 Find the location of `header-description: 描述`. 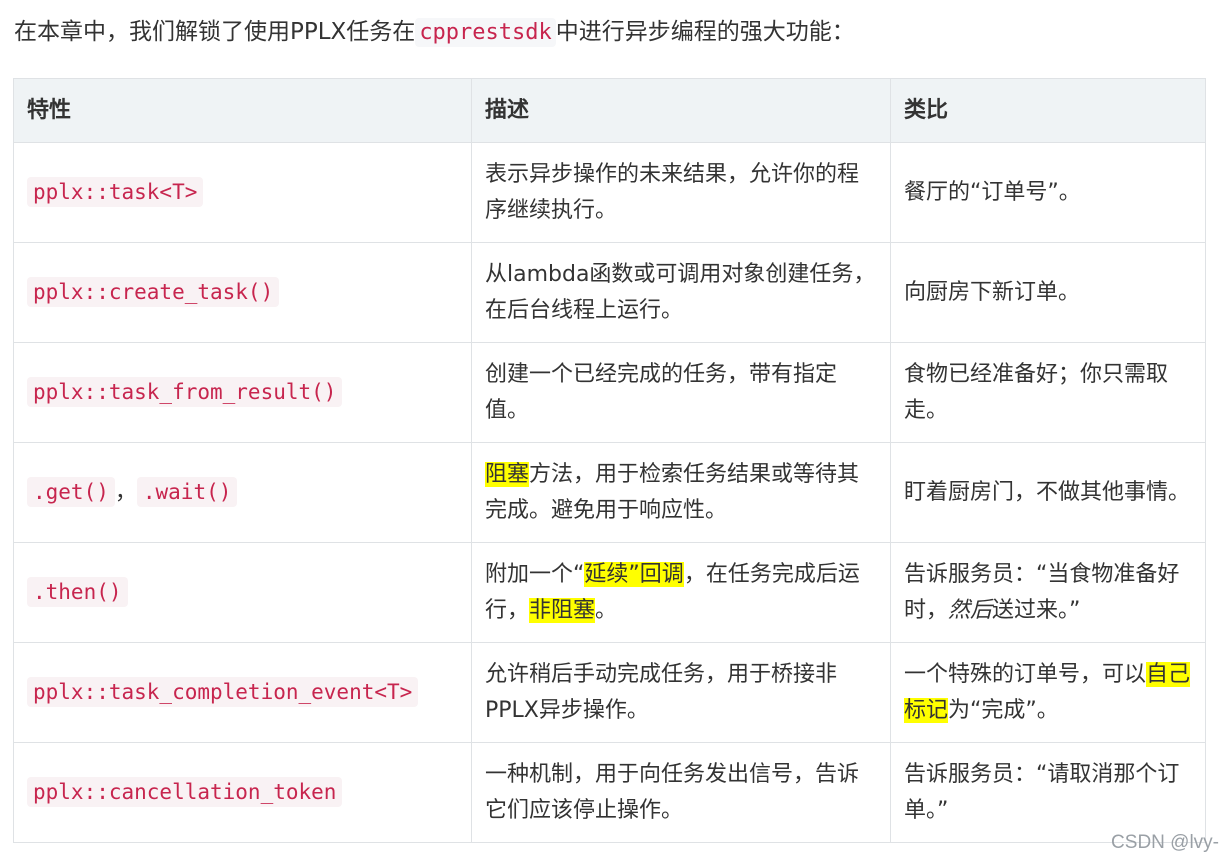

header-description: 描述 is located at coordinates (681, 110).